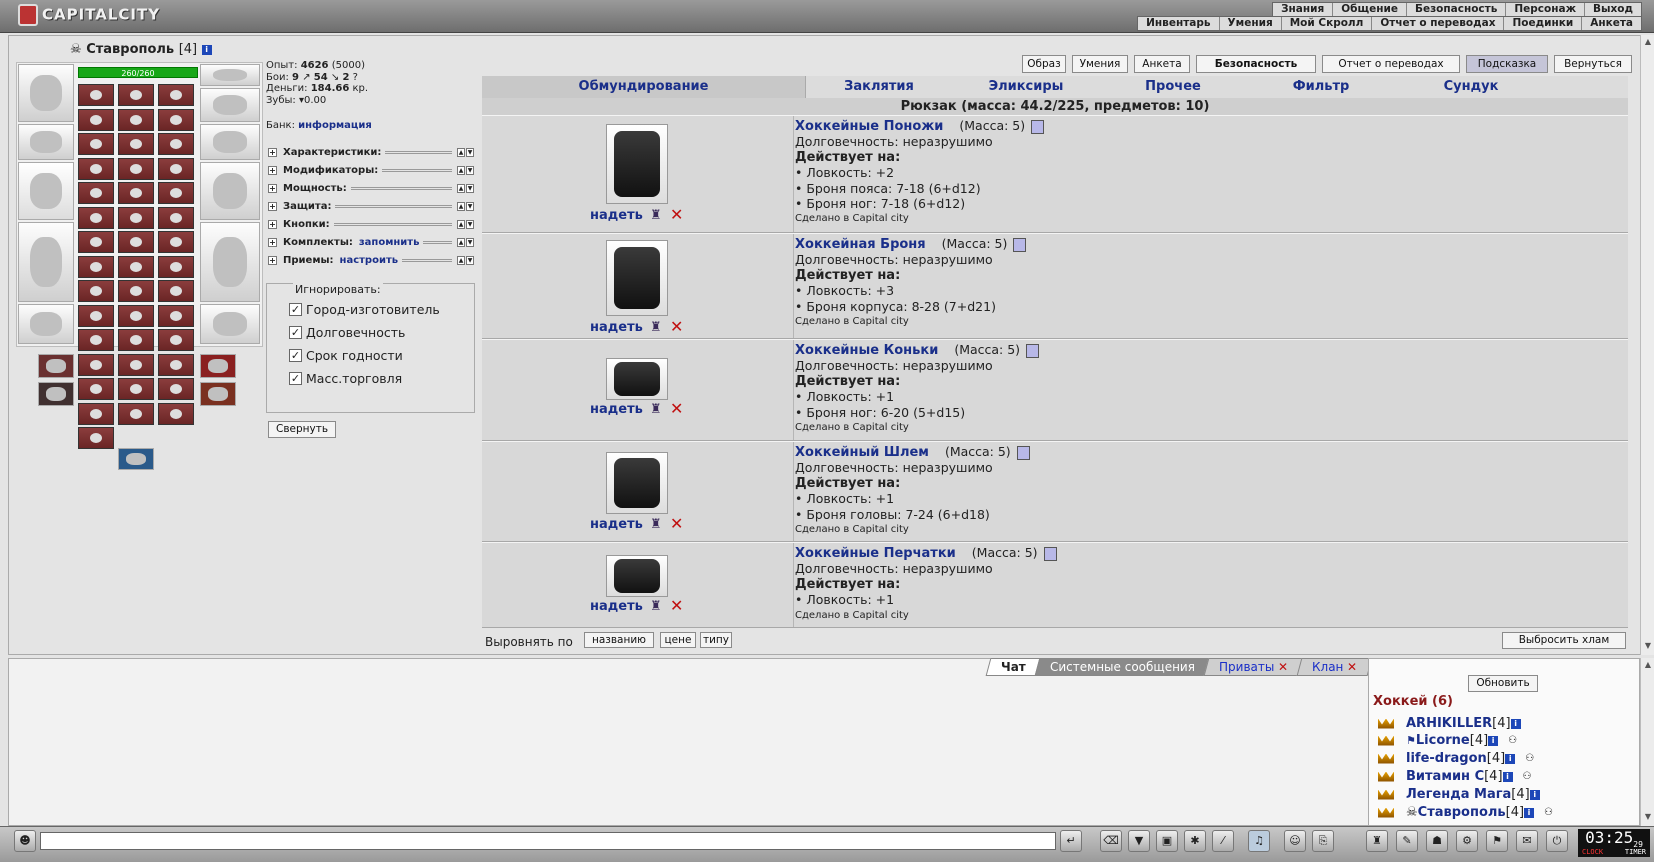 The image size is (1654, 862). What do you see at coordinates (1457, 758) in the screenshot?
I see `online-user: life-dragon [4] i ⚇` at bounding box center [1457, 758].